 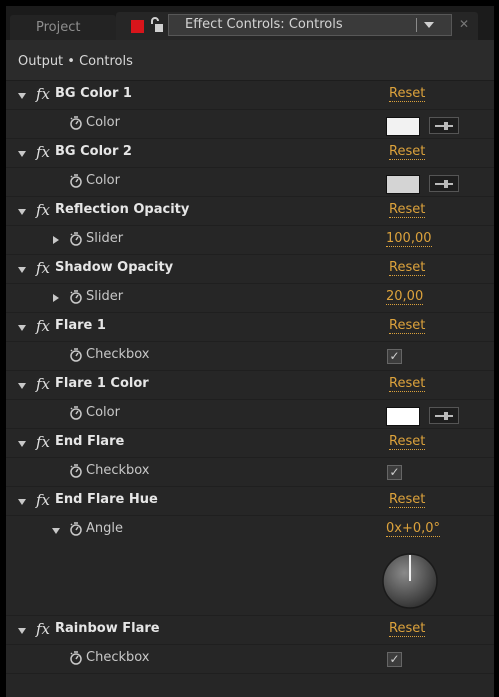 I want to click on breadcrumb: Output • Controls, so click(x=250, y=60).